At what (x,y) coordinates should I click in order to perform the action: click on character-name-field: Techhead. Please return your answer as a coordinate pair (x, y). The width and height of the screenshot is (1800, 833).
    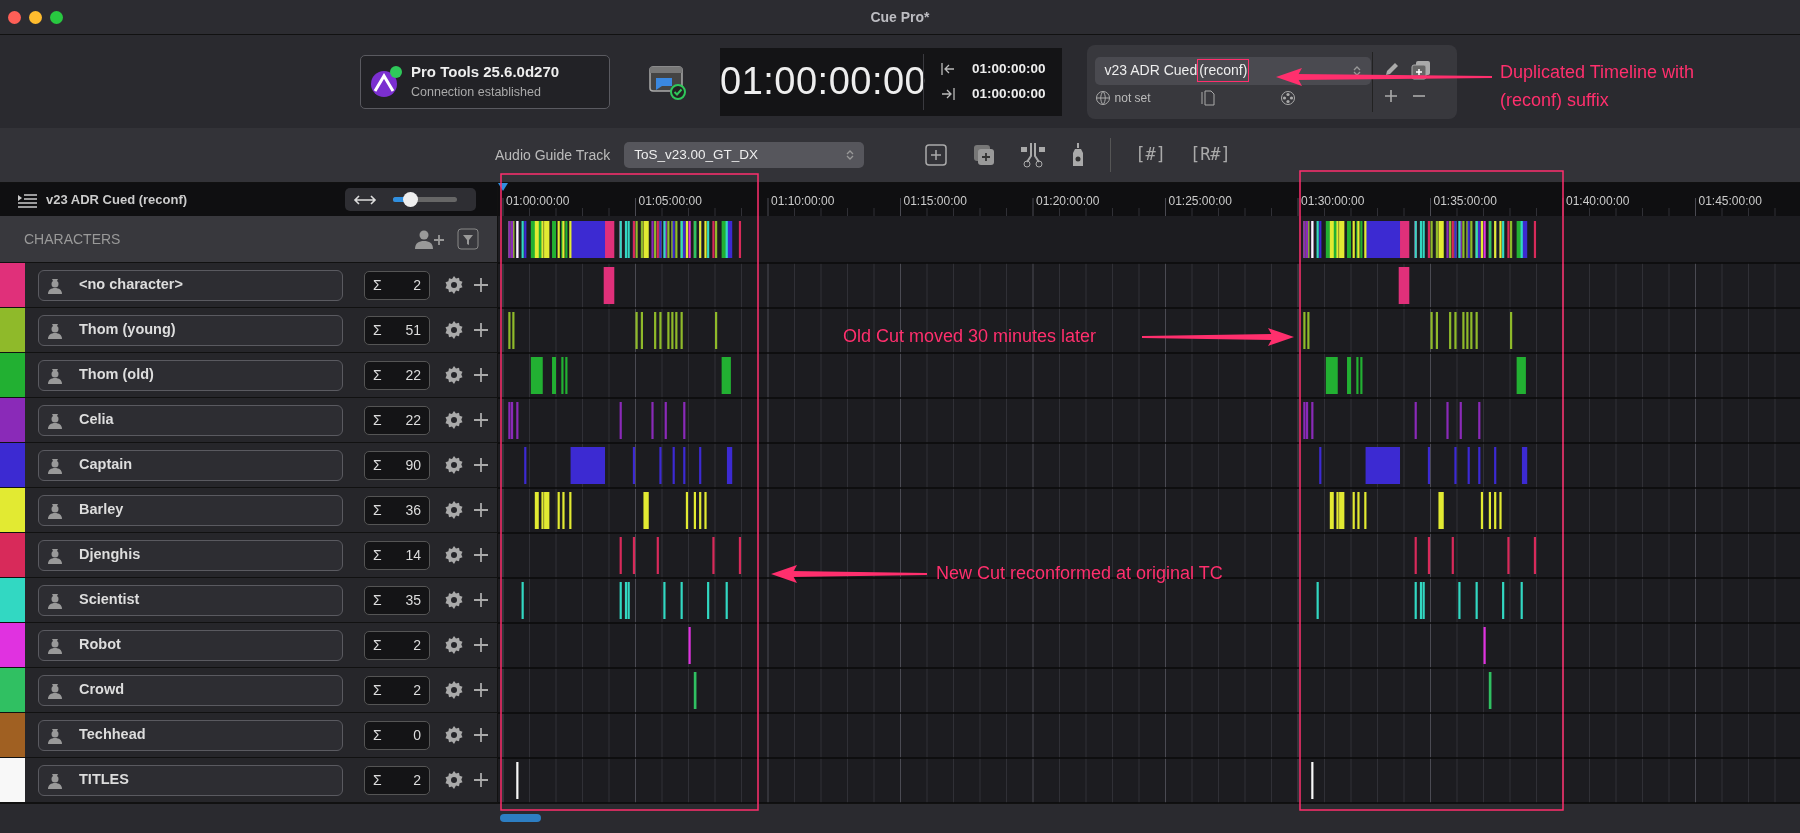
    Looking at the image, I should click on (190, 735).